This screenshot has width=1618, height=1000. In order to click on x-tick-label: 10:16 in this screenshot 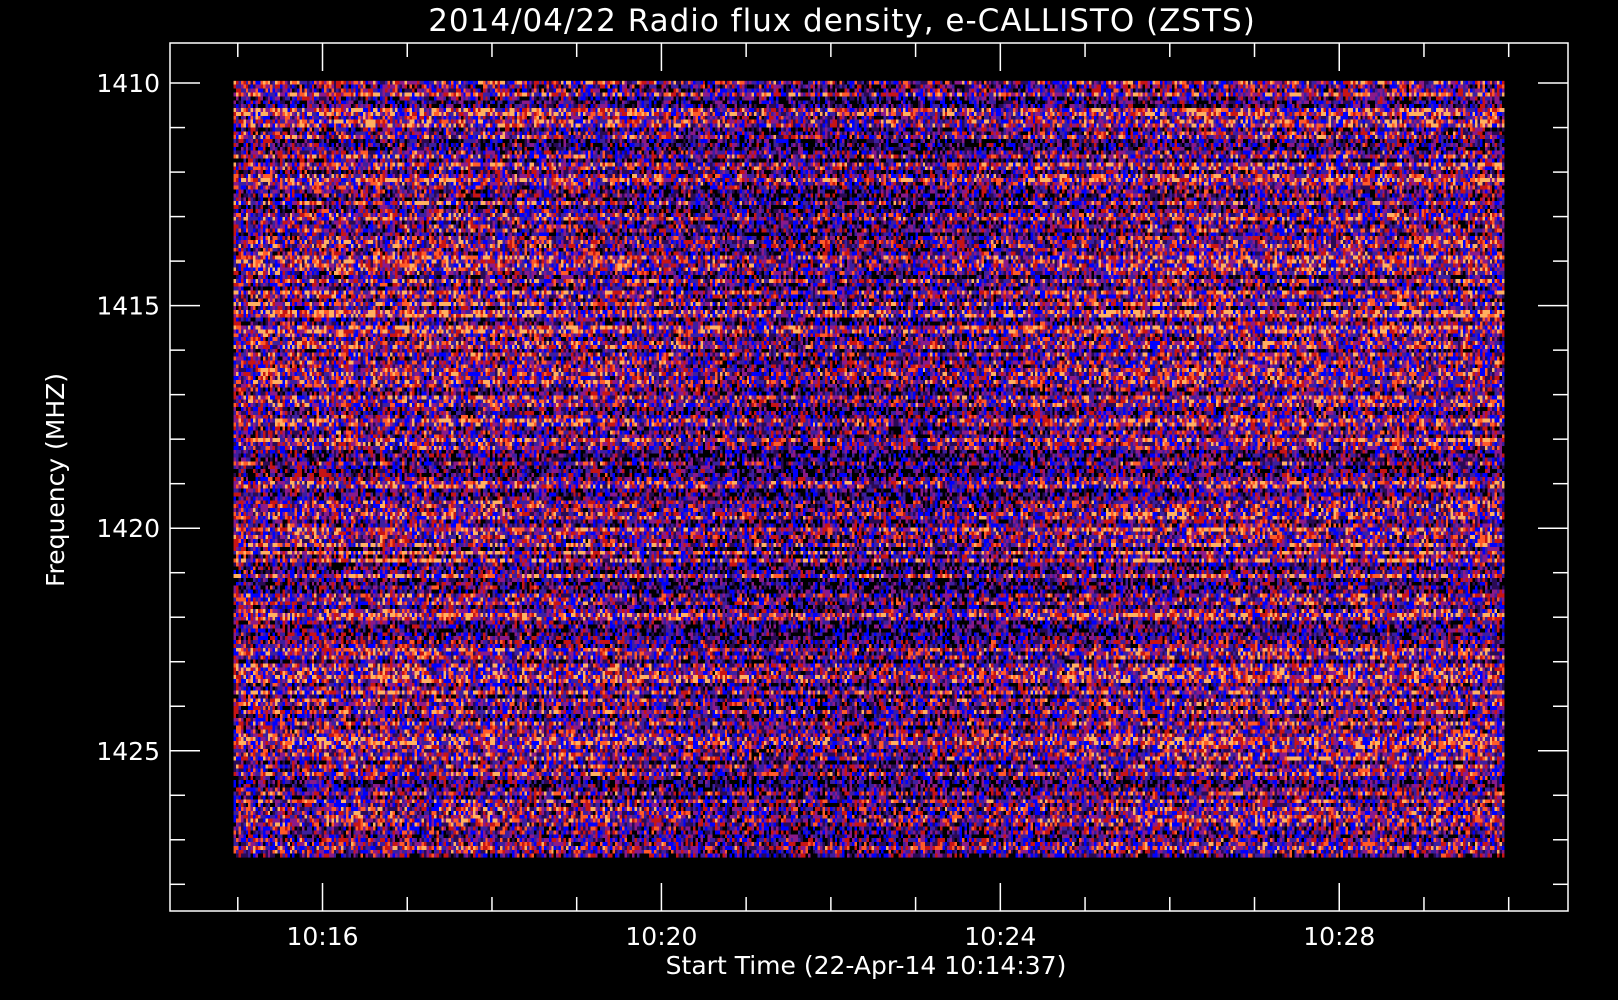, I will do `click(322, 936)`.